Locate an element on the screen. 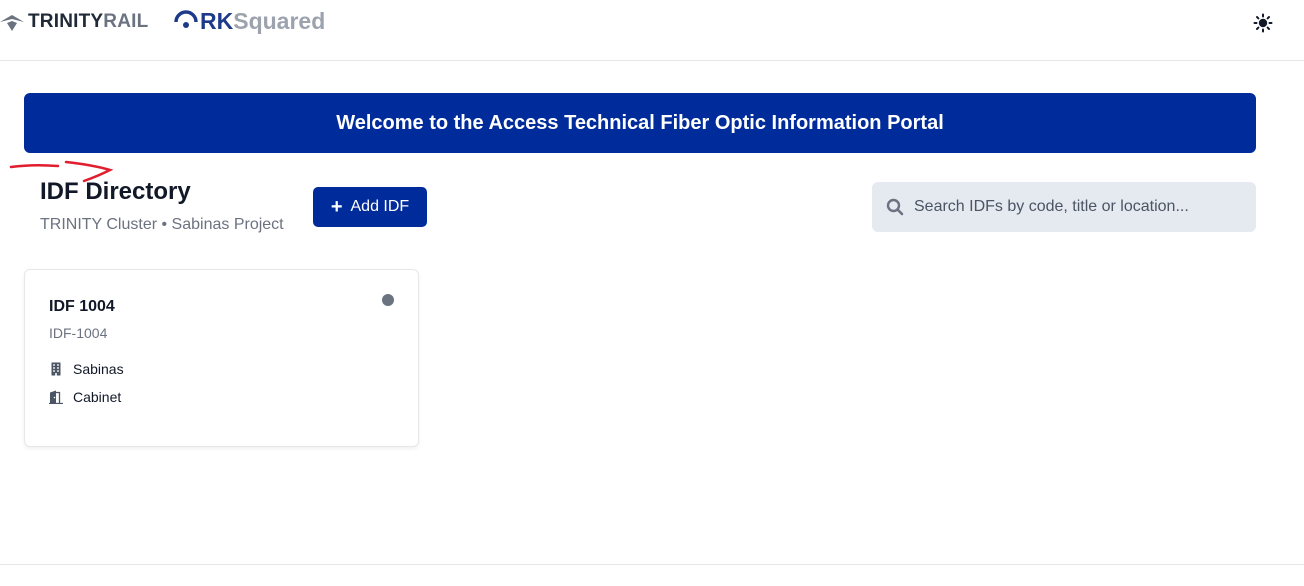 The image size is (1304, 586). logo-text-rail: RAIL is located at coordinates (126, 21).